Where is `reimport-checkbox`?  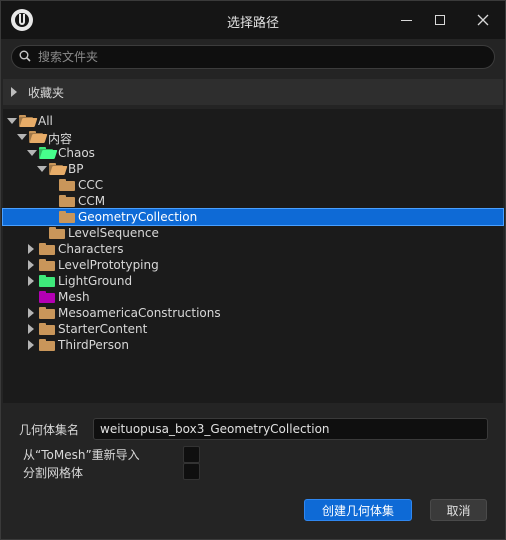
reimport-checkbox is located at coordinates (191, 454).